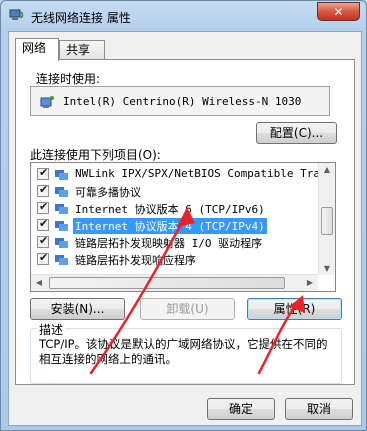 Image resolution: width=367 pixels, height=431 pixels. I want to click on network-adapter-icon, so click(47, 102).